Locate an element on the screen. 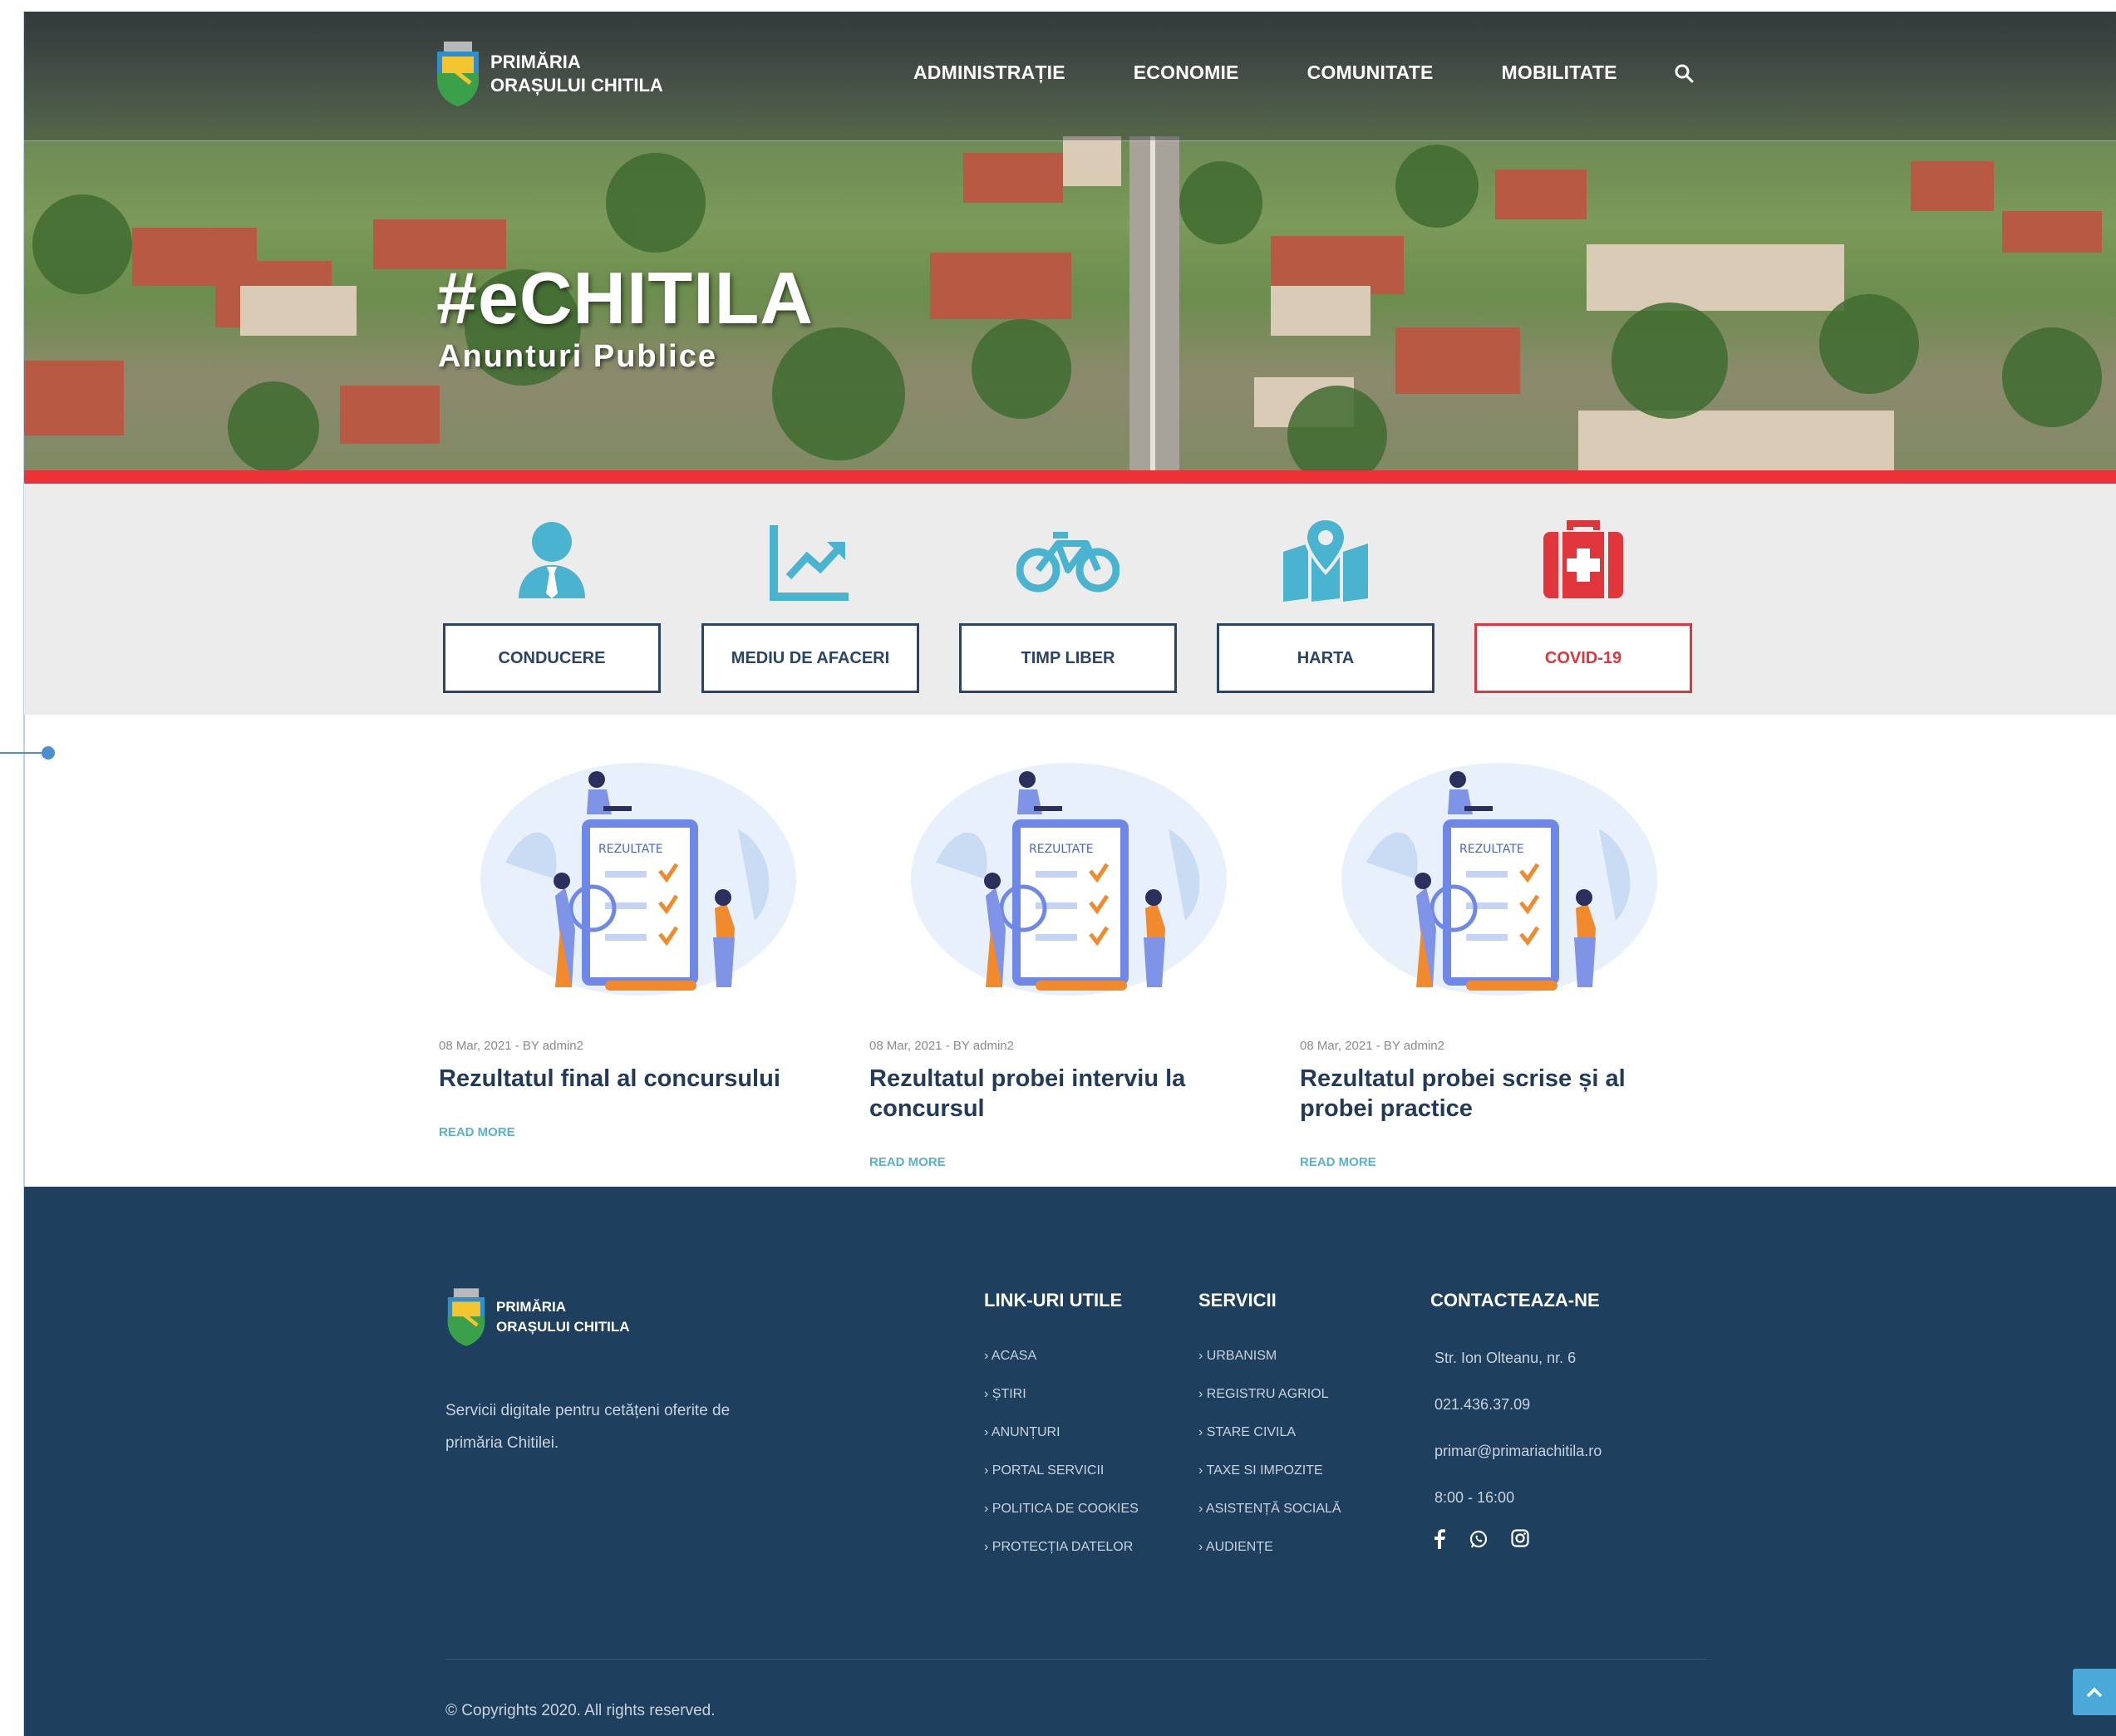 The height and width of the screenshot is (1736, 2116). chart-line-icon is located at coordinates (811, 560).